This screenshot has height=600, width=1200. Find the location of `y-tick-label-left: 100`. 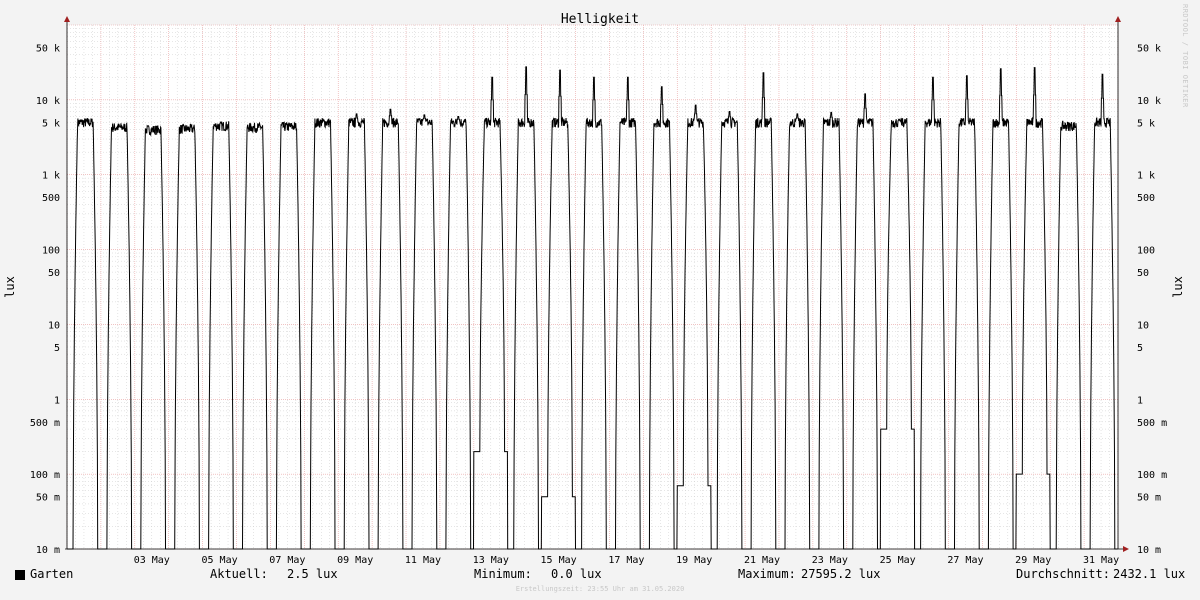

y-tick-label-left: 100 is located at coordinates (51, 251).